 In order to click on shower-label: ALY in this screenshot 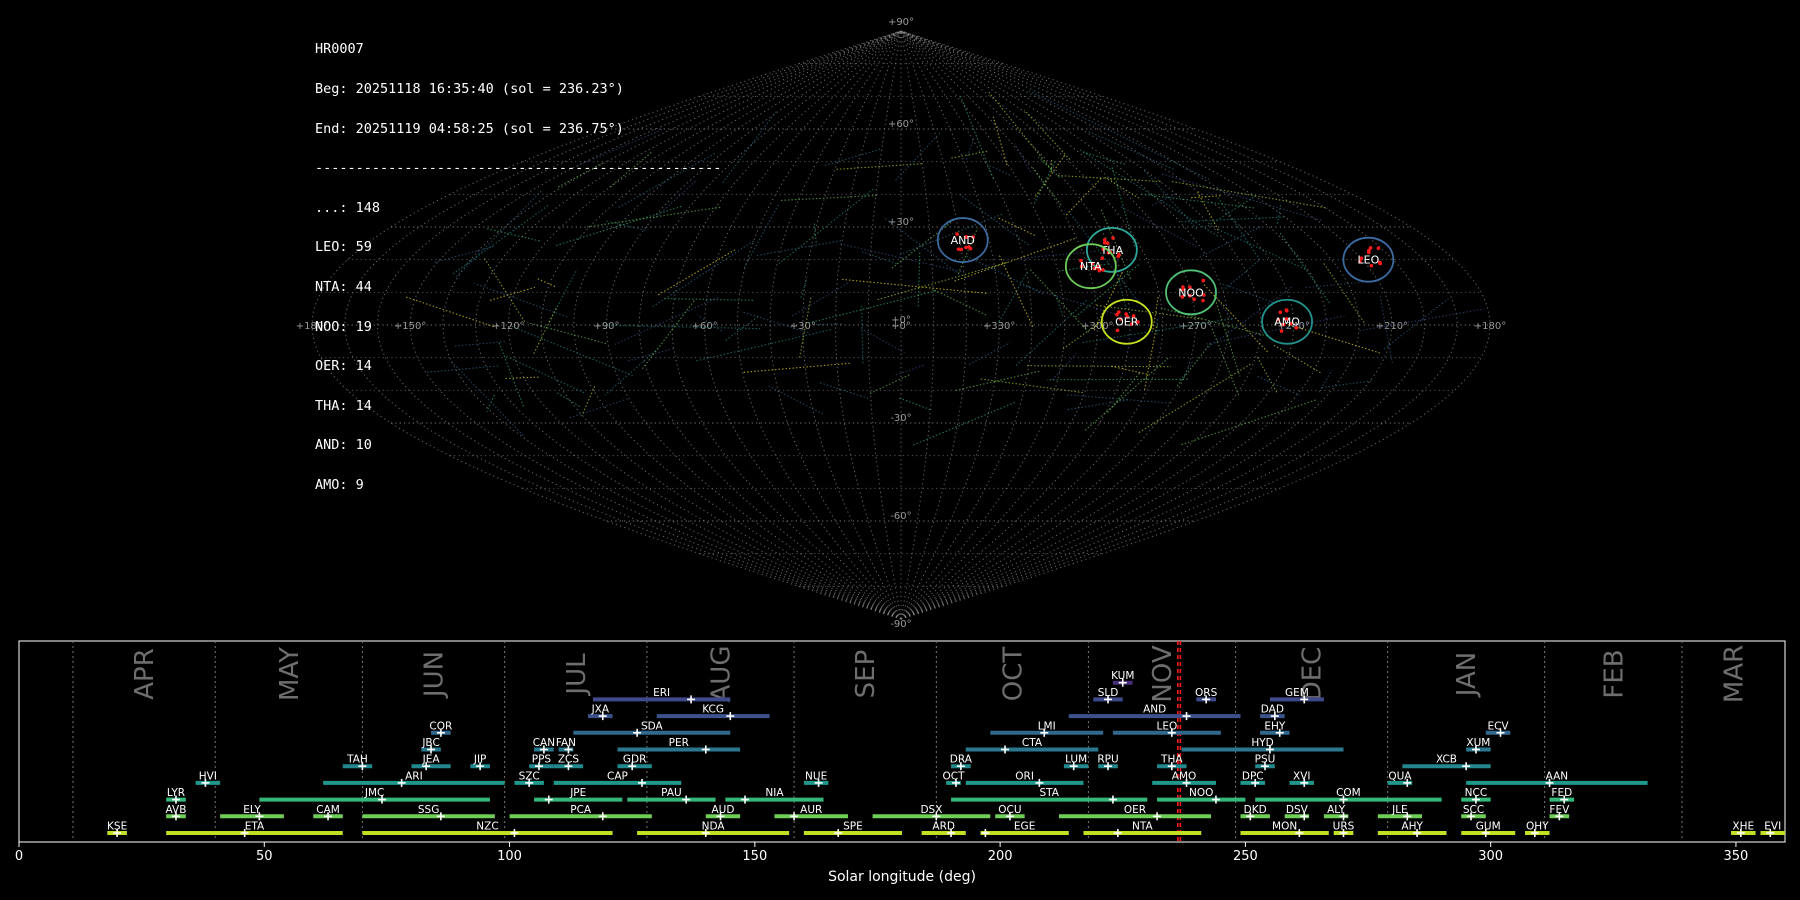, I will do `click(1336, 810)`.